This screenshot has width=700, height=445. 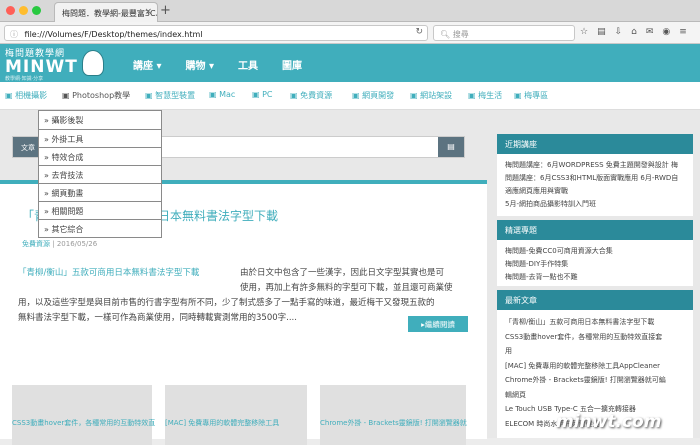 I want to click on category-site-building-icon: ▣, so click(x=415, y=95).